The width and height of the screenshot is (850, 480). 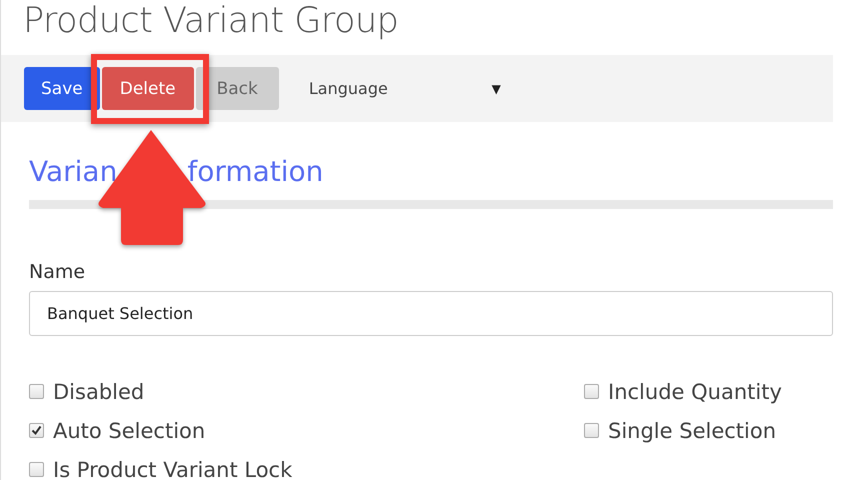 What do you see at coordinates (148, 88) in the screenshot?
I see `delete-button: Delete` at bounding box center [148, 88].